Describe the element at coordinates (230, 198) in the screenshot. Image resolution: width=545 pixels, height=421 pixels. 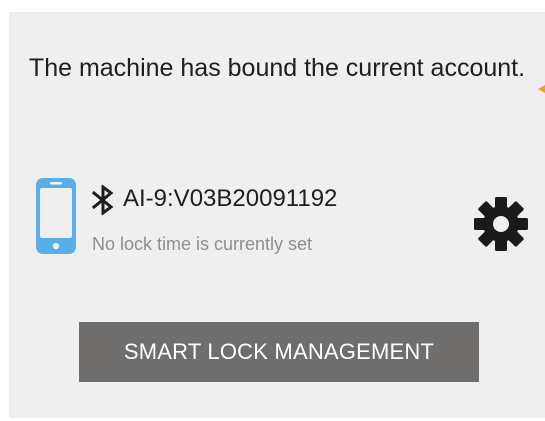
I see `device-name: AI-9:V03B20091192` at that location.